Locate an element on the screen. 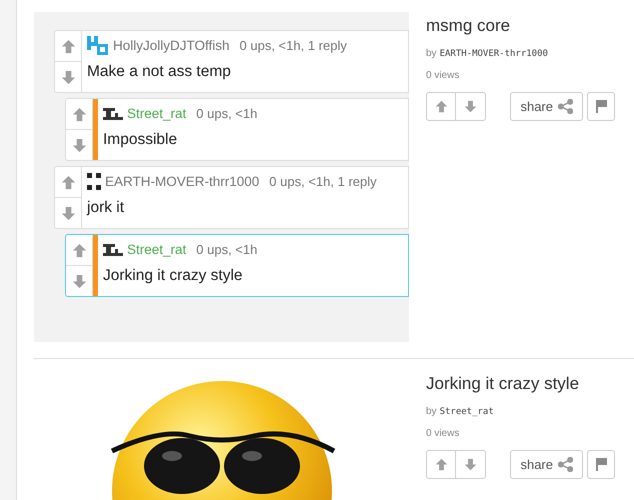  comment-username: HollyJollyDJTOffish is located at coordinates (171, 46).